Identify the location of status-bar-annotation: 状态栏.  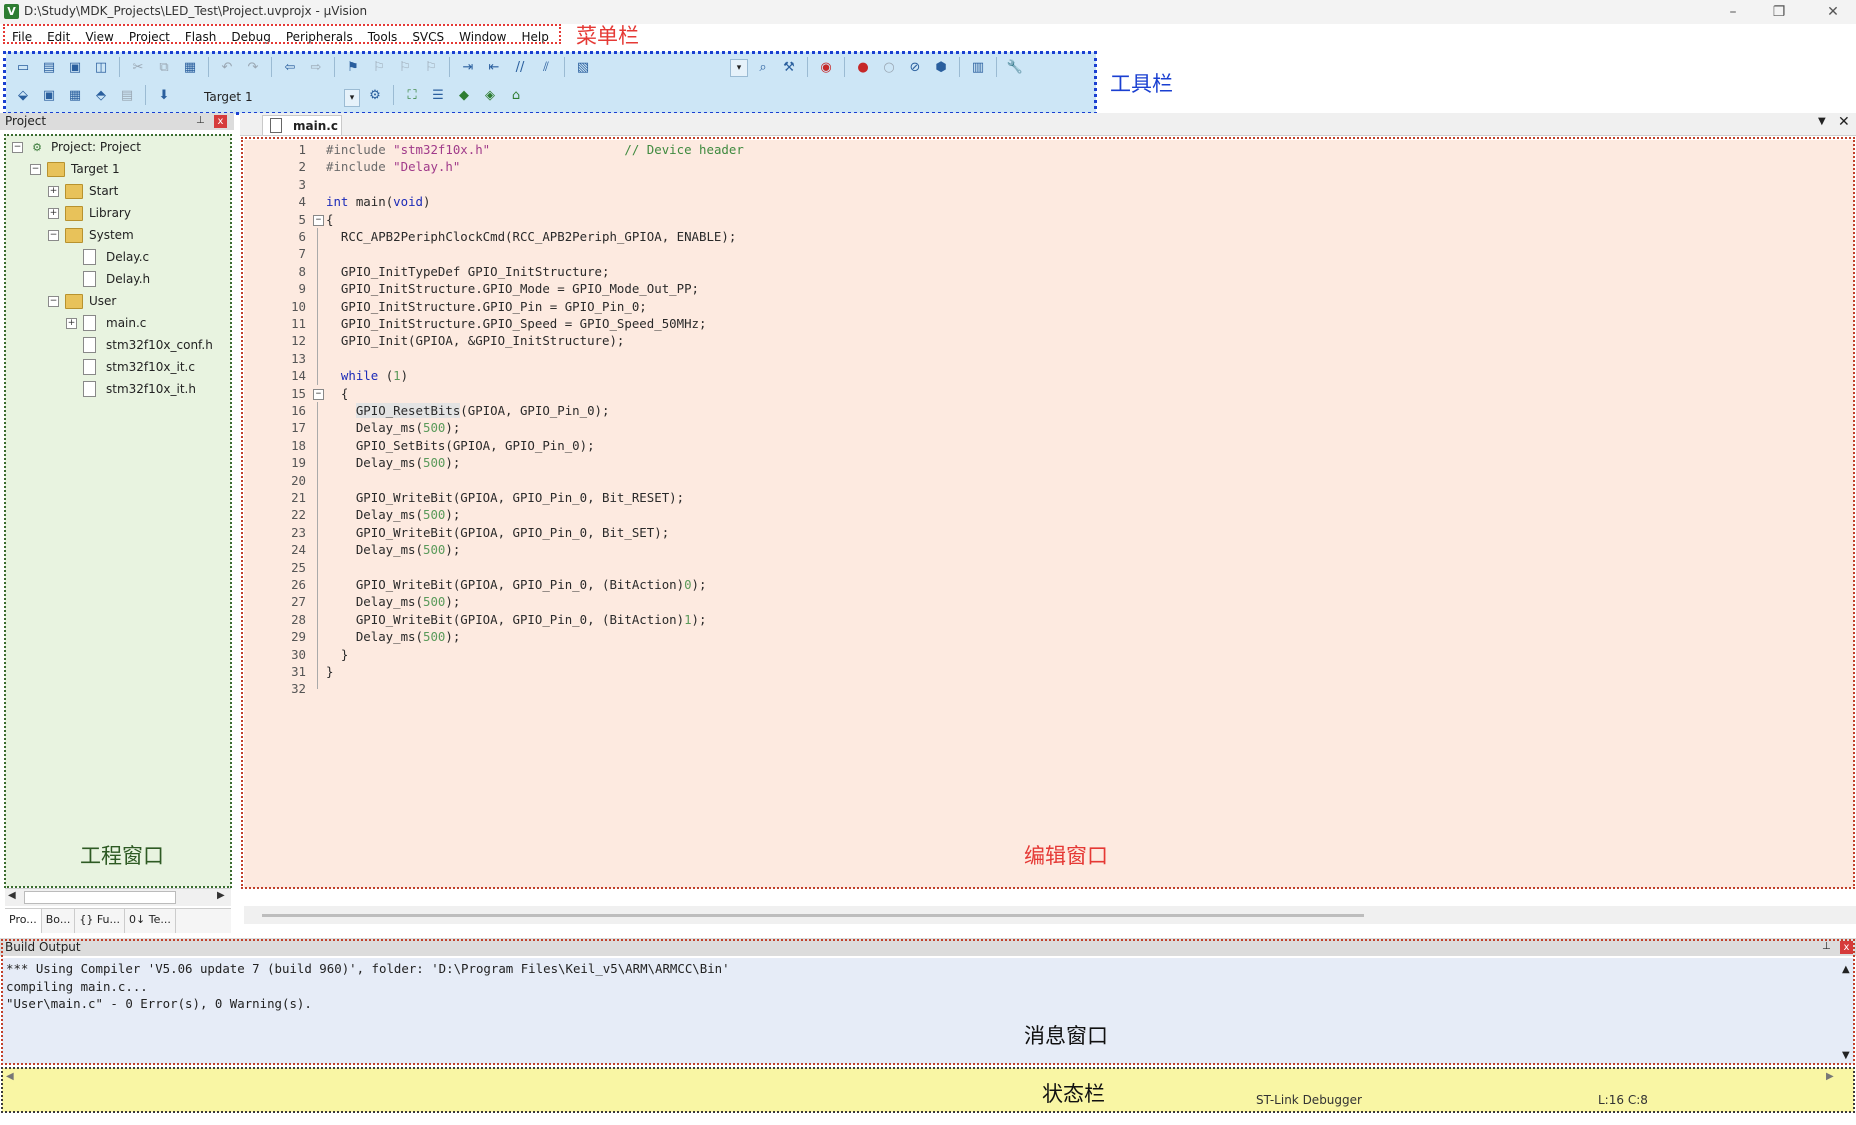
(1073, 1094).